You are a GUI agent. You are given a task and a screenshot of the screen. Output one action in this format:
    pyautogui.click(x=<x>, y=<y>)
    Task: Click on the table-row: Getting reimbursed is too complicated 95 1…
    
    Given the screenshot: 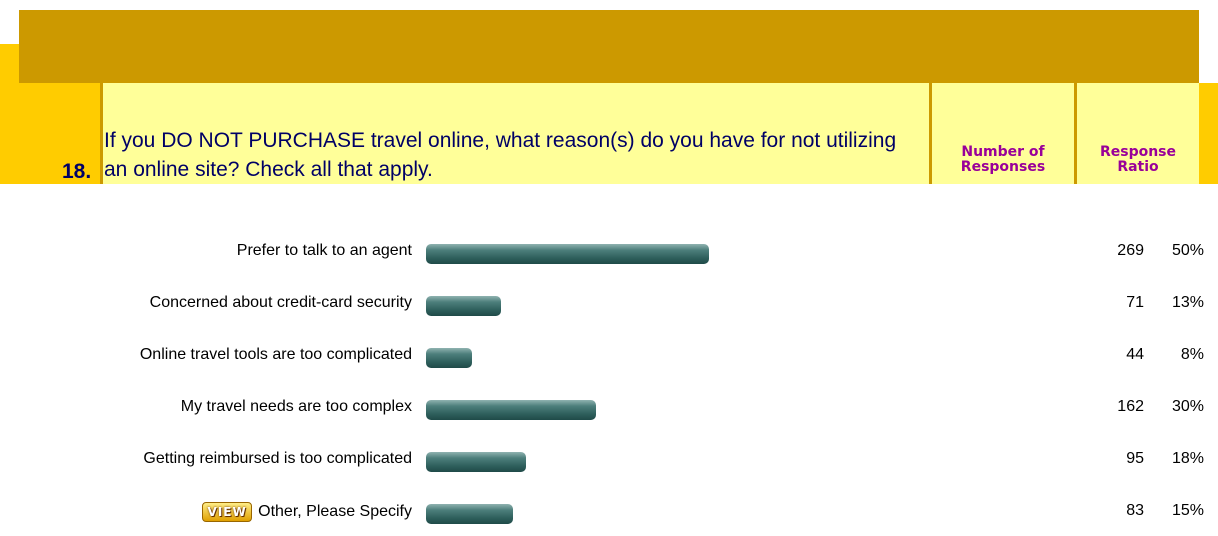 What is the action you would take?
    pyautogui.click(x=609, y=459)
    